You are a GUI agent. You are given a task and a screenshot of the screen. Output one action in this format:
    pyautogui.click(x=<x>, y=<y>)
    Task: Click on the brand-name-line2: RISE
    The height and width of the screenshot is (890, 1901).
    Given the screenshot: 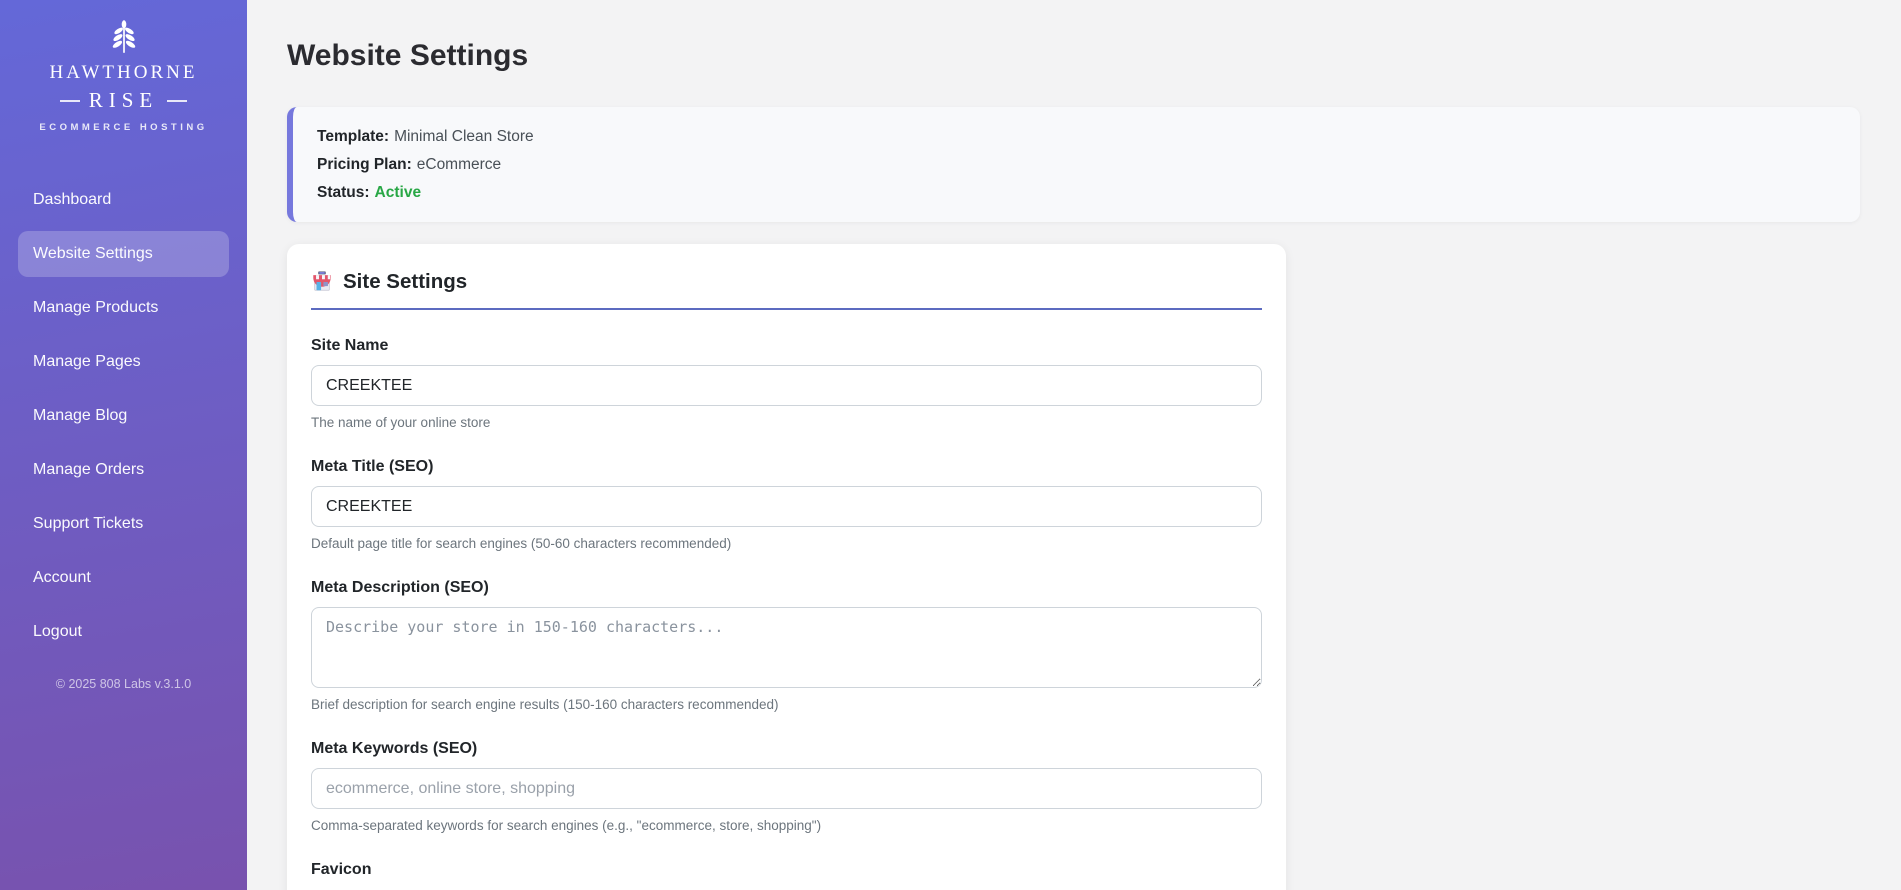 What is the action you would take?
    pyautogui.click(x=123, y=100)
    